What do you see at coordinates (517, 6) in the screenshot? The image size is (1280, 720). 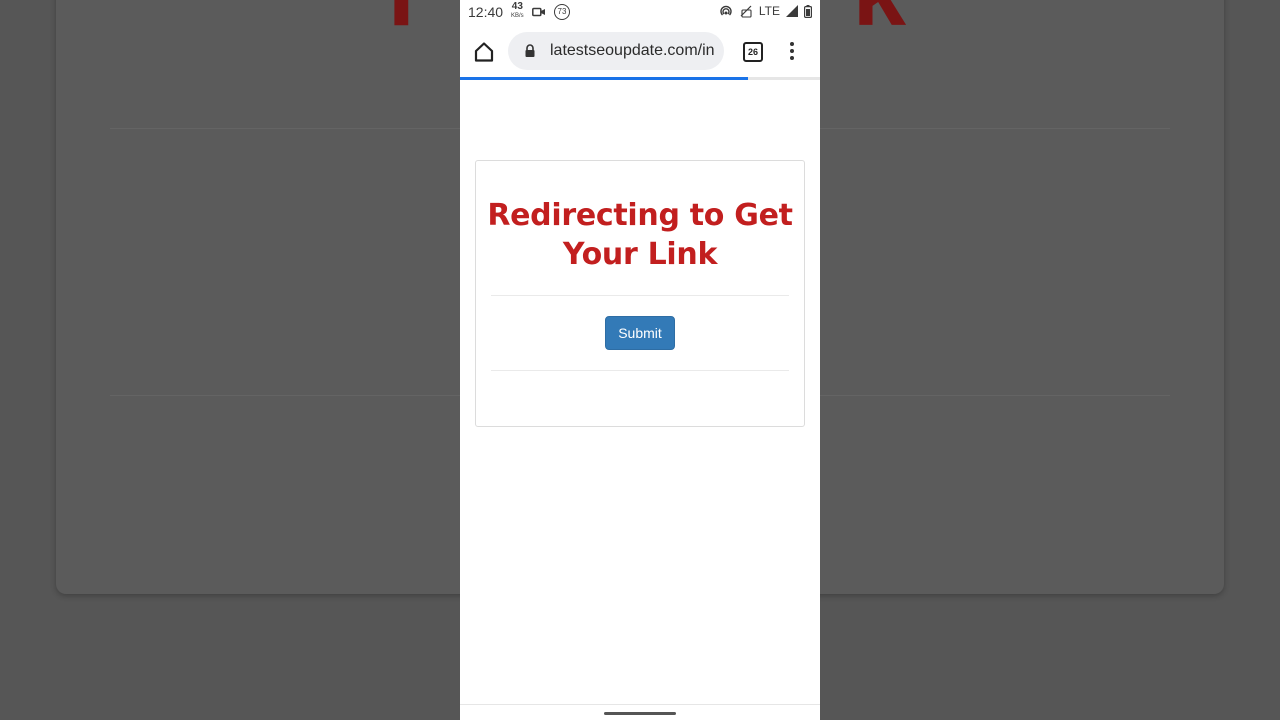 I see `network-speed-value: 43` at bounding box center [517, 6].